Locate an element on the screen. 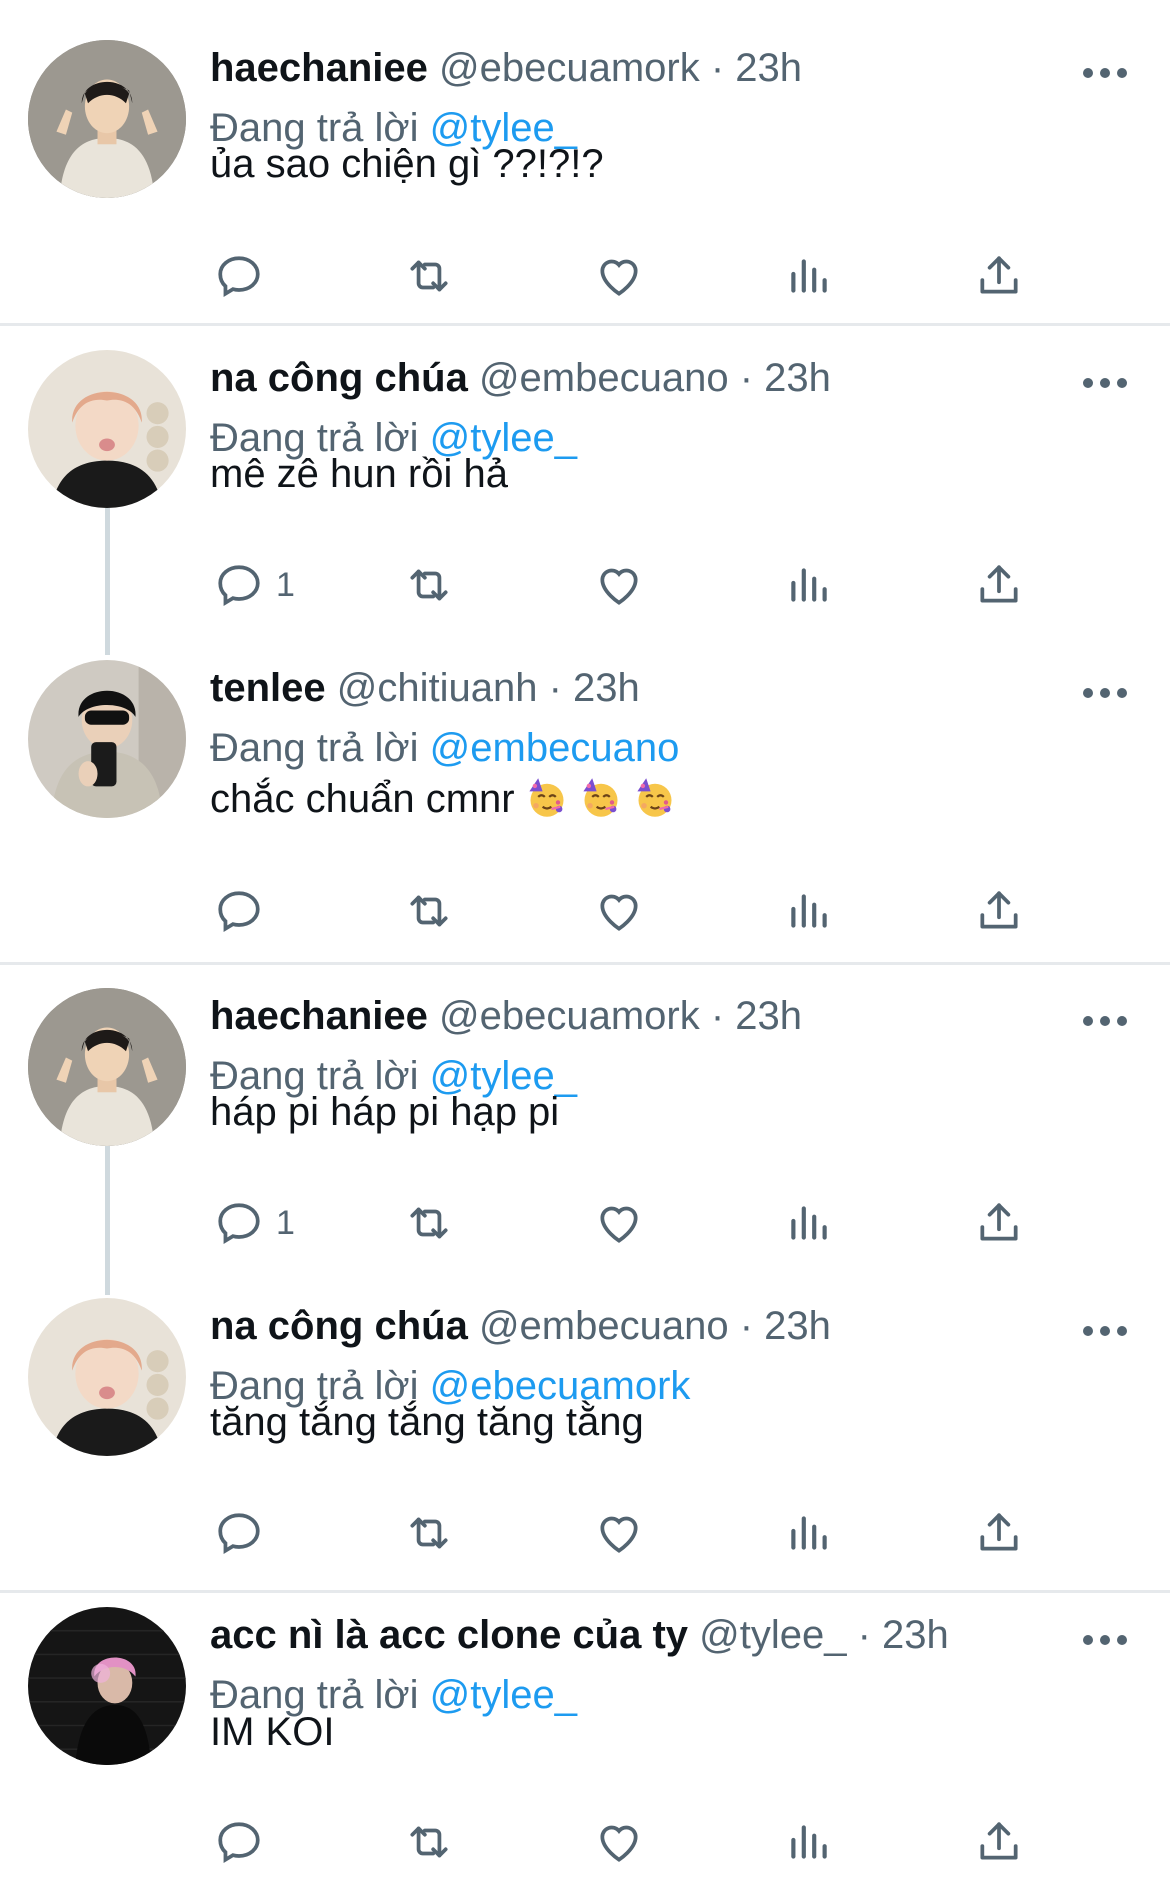 This screenshot has height=1887, width=1170. tweet-text: háp pi háp pi hạp pi is located at coordinates (670, 1112).